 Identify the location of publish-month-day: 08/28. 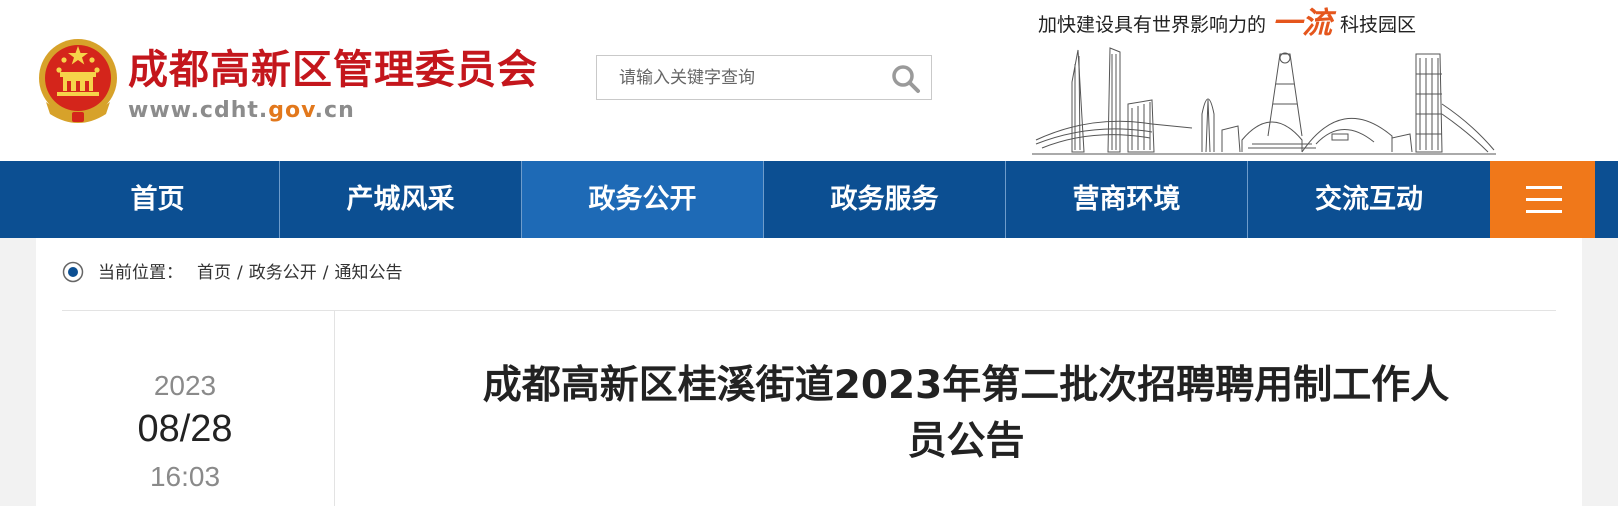
(185, 429).